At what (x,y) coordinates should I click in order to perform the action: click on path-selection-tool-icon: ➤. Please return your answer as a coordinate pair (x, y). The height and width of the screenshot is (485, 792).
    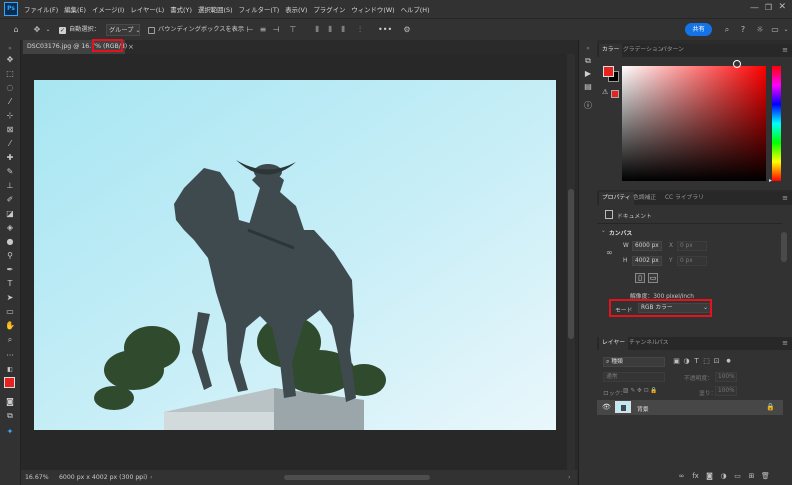
    Looking at the image, I should click on (10, 298).